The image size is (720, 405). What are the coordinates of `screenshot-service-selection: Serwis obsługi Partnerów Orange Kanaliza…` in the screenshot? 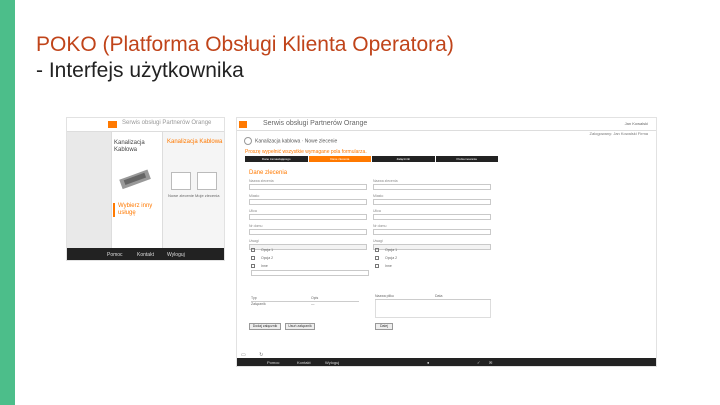 It's located at (145, 189).